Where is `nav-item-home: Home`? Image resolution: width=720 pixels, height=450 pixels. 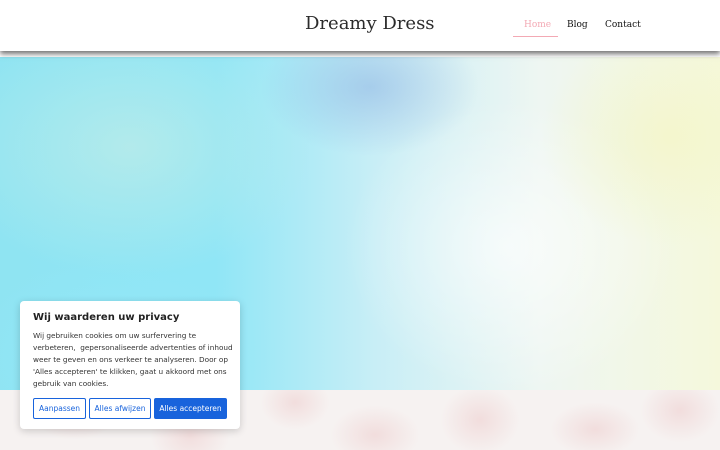
nav-item-home: Home is located at coordinates (537, 25).